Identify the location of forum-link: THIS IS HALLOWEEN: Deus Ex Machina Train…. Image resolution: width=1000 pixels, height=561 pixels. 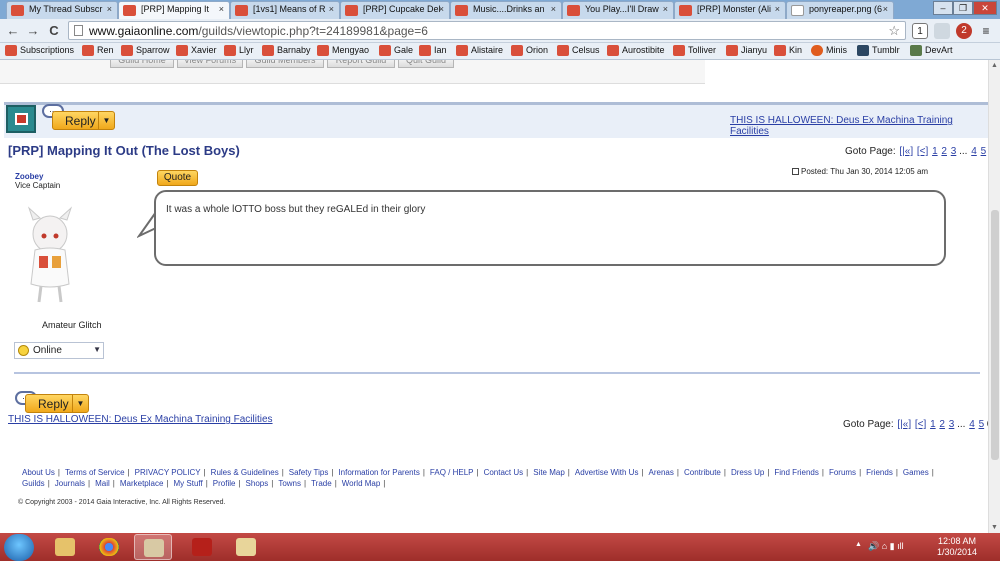
(859, 126).